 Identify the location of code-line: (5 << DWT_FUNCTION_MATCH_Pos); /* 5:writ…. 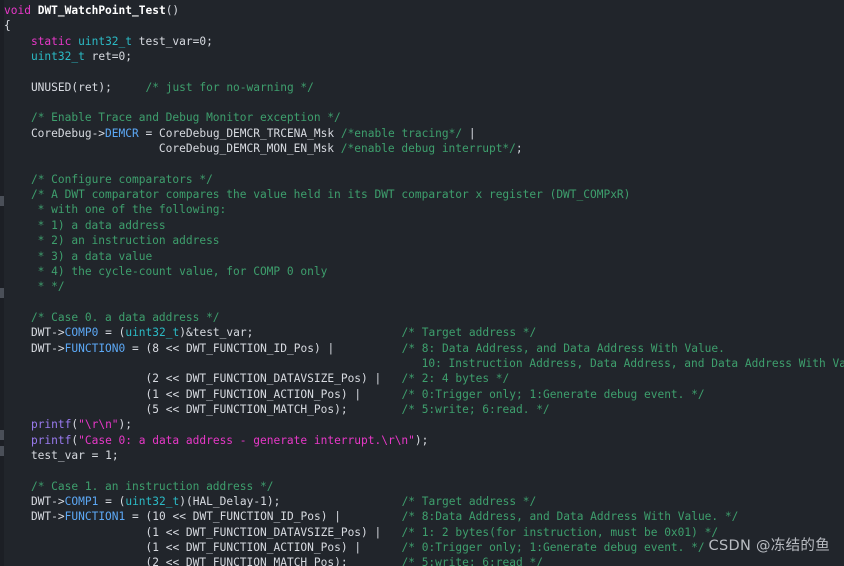
(422, 409).